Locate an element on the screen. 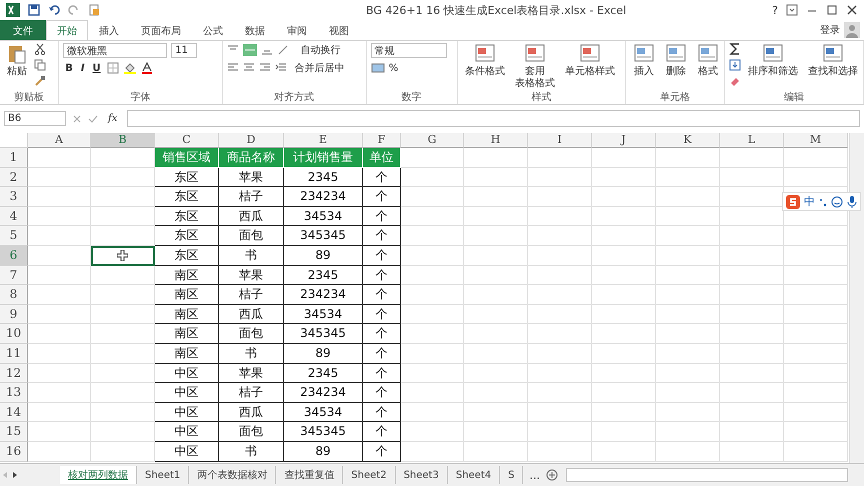 This screenshot has width=864, height=486. table-cell: 桔子 is located at coordinates (251, 295).